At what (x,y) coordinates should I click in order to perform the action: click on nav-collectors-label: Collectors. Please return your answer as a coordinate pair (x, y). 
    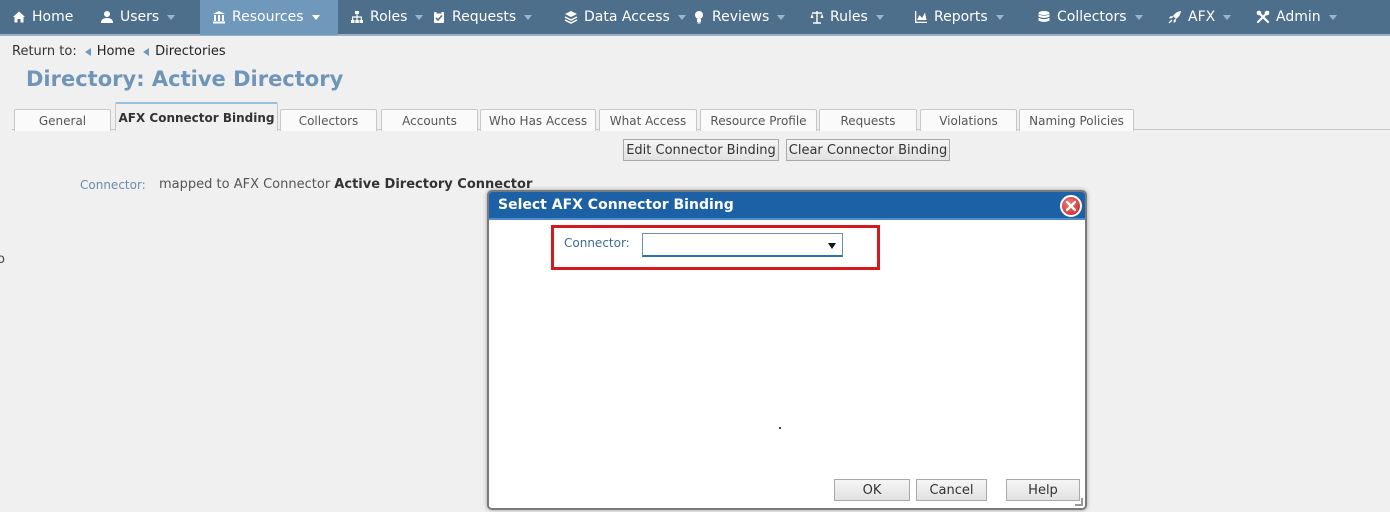
    Looking at the image, I should click on (1092, 17).